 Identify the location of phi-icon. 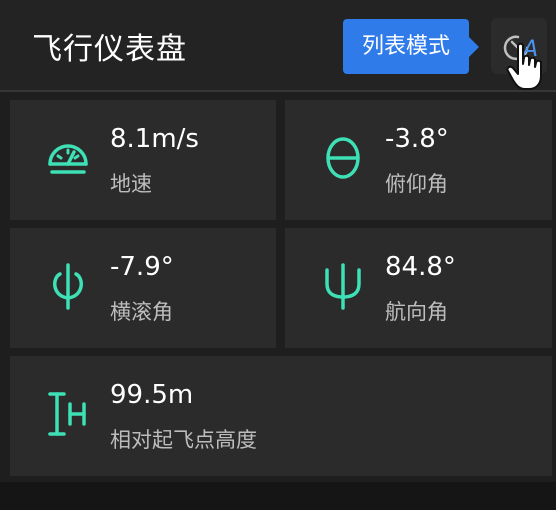
(68, 286).